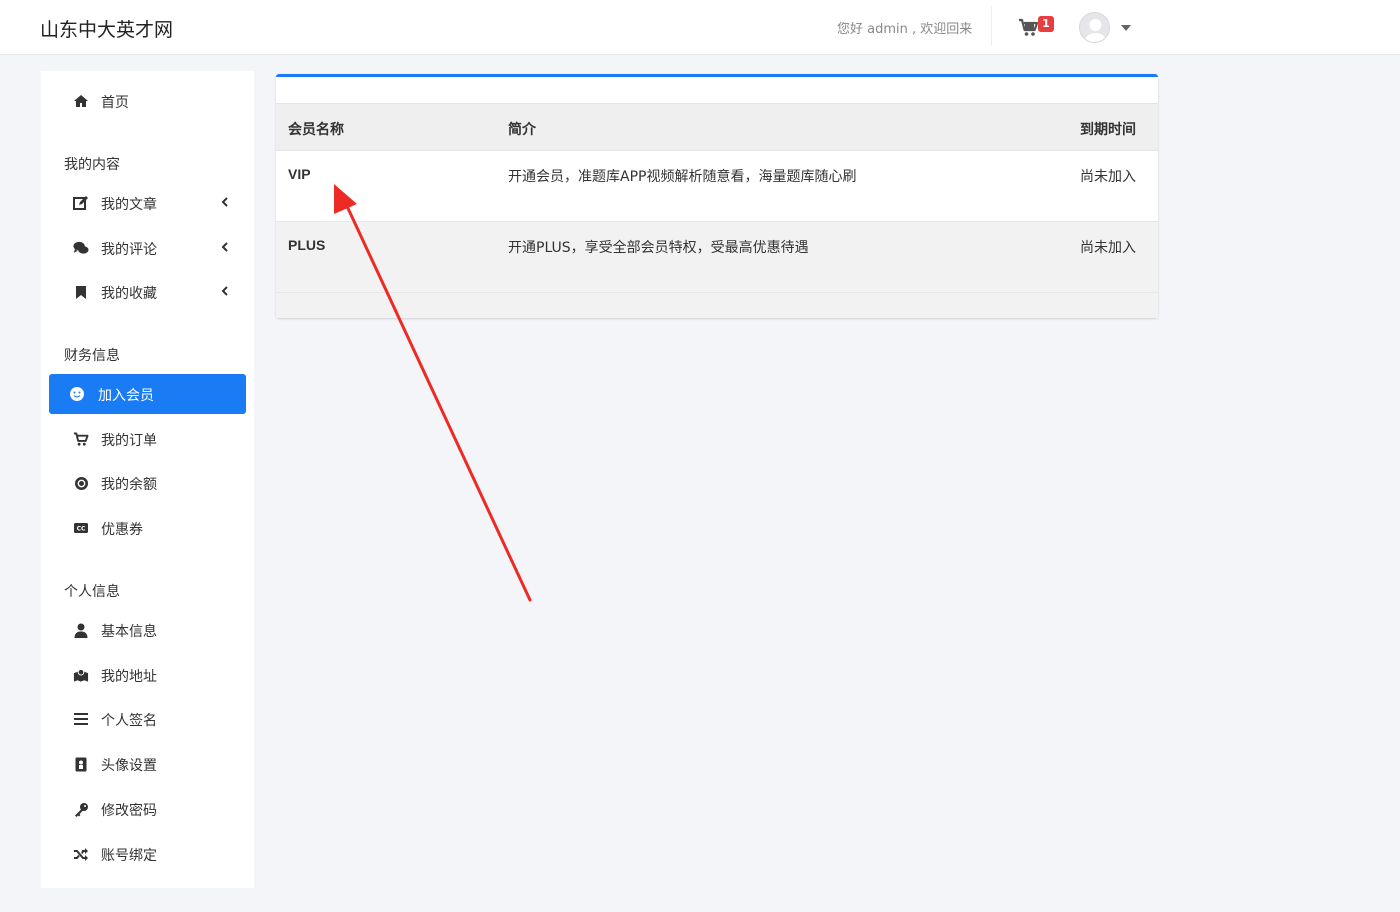 This screenshot has width=1400, height=912. What do you see at coordinates (129, 632) in the screenshot?
I see `sidebar-item-label: 基本信息` at bounding box center [129, 632].